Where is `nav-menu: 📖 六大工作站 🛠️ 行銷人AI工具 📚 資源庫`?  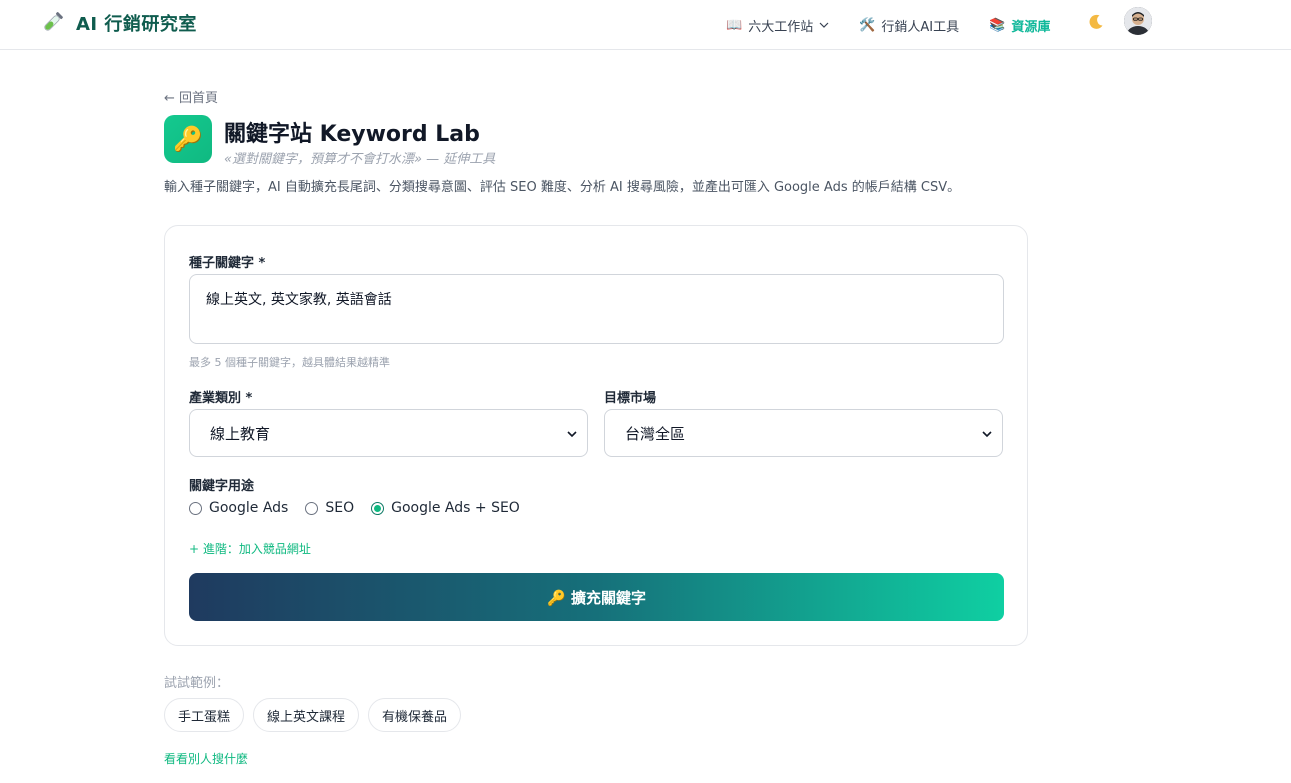
nav-menu: 📖 六大工作站 🛠️ 行銷人AI工具 📚 資源庫 is located at coordinates (903, 25).